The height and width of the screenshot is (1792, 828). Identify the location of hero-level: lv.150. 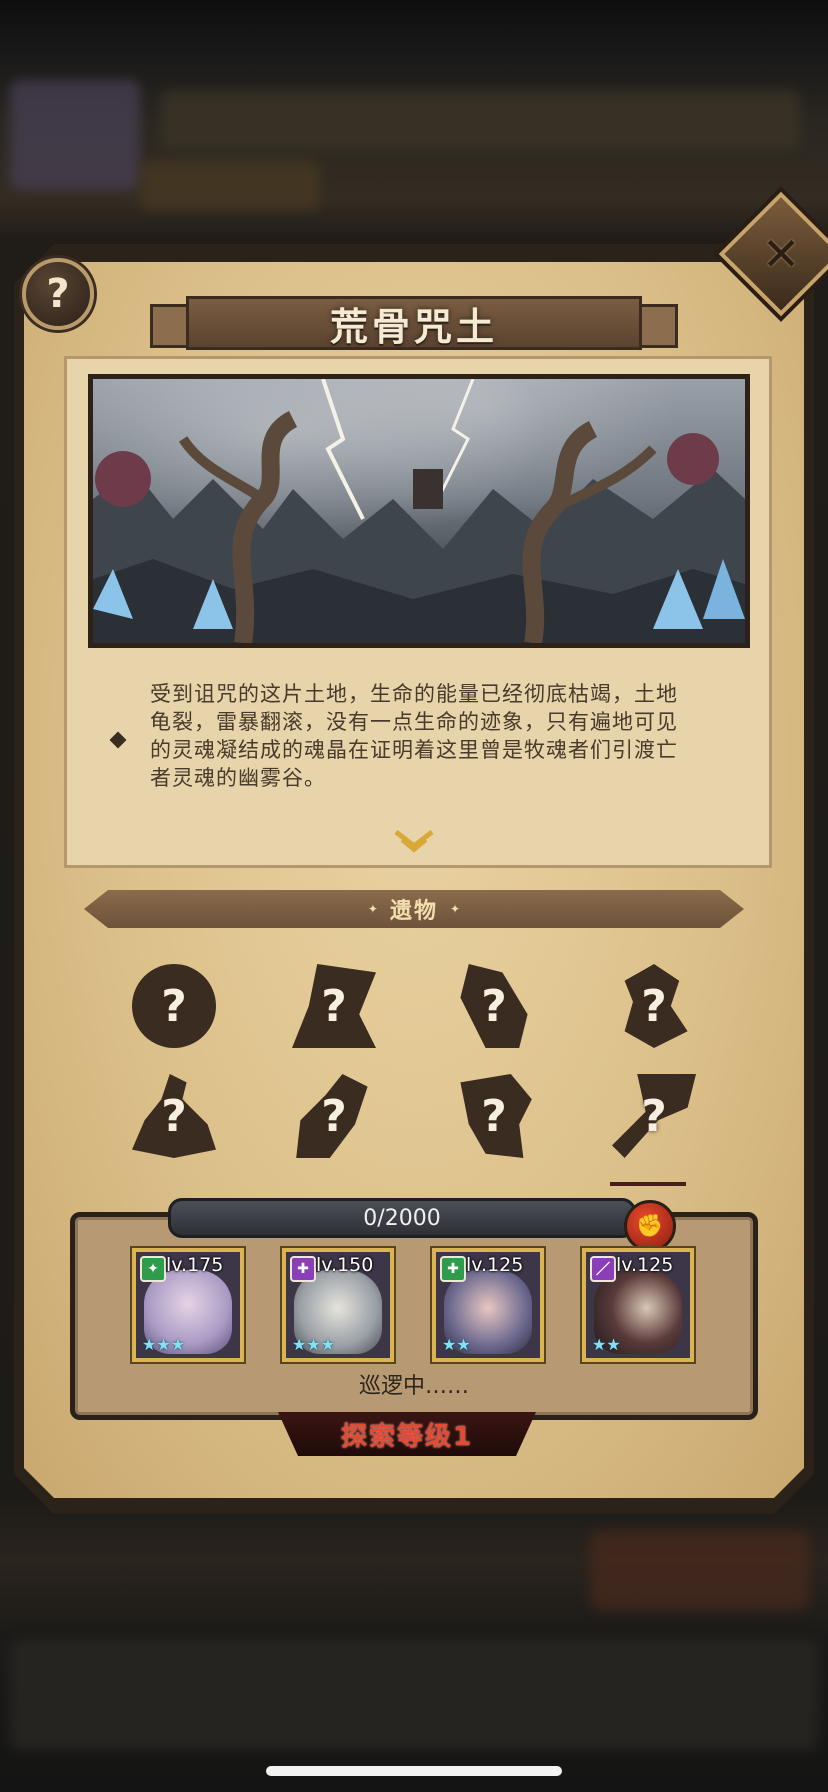
(345, 1265).